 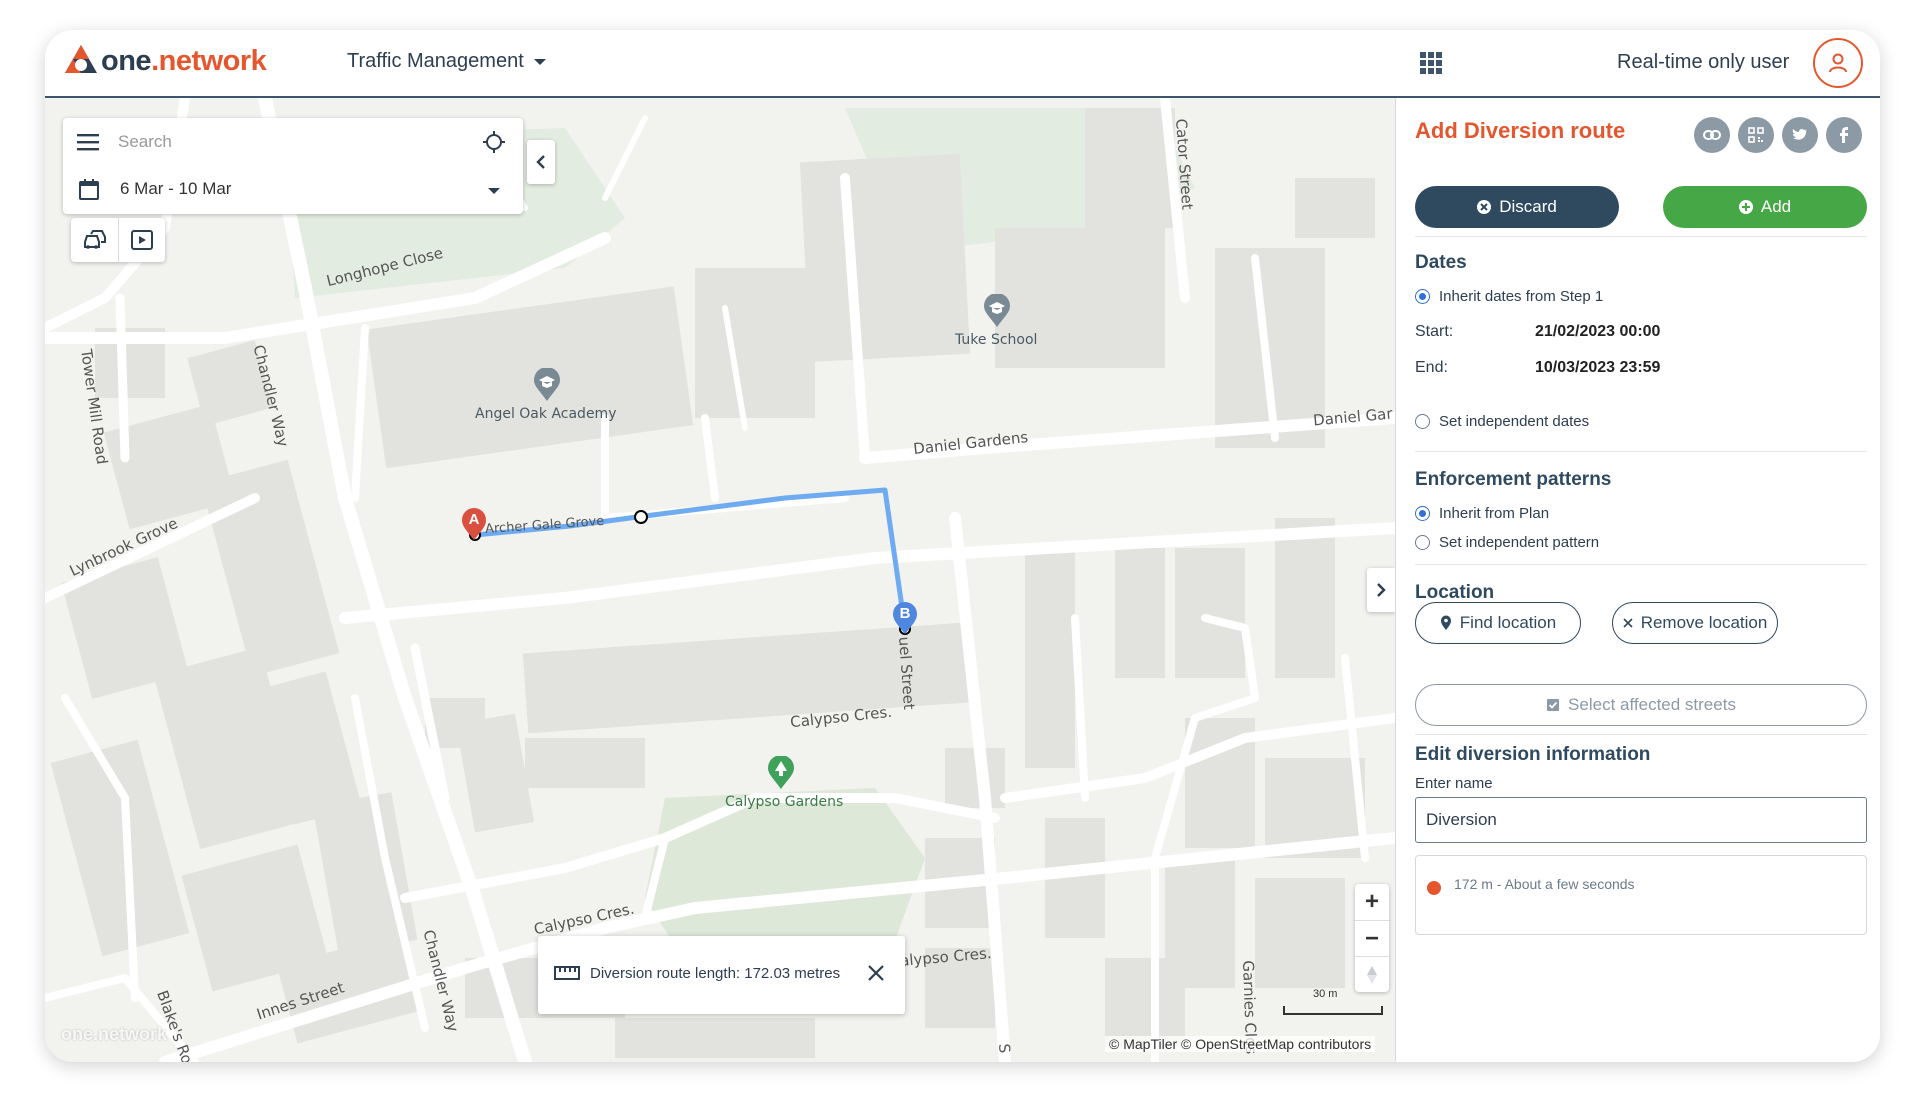 I want to click on discard-button: Discard, so click(x=1517, y=207).